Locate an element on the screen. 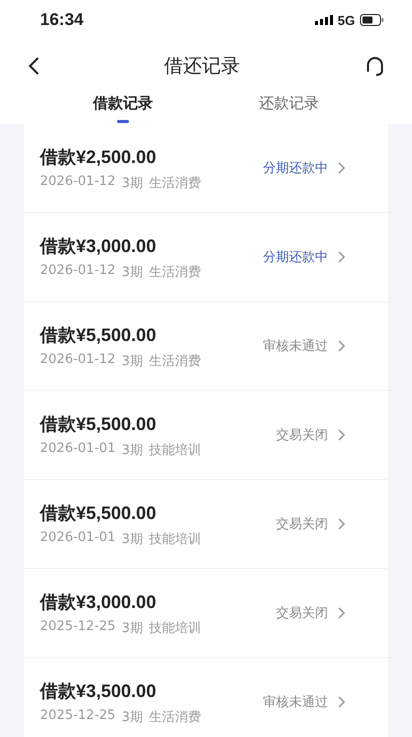 This screenshot has width=412, height=737. status-time: 16:34 is located at coordinates (62, 20).